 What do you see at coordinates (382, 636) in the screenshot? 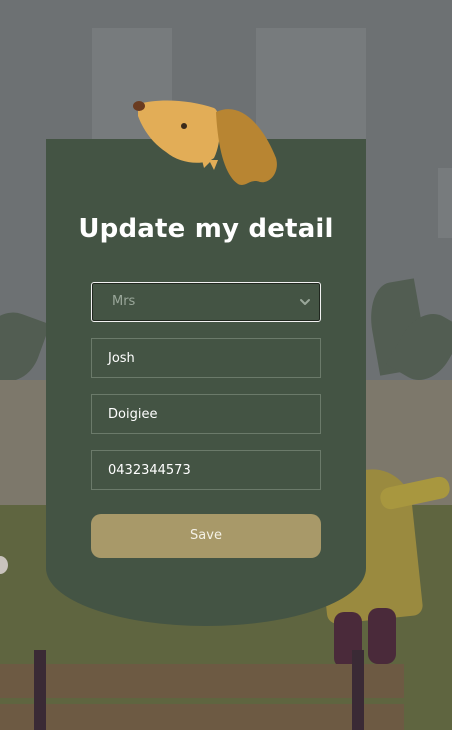
I see `background-person-leg` at bounding box center [382, 636].